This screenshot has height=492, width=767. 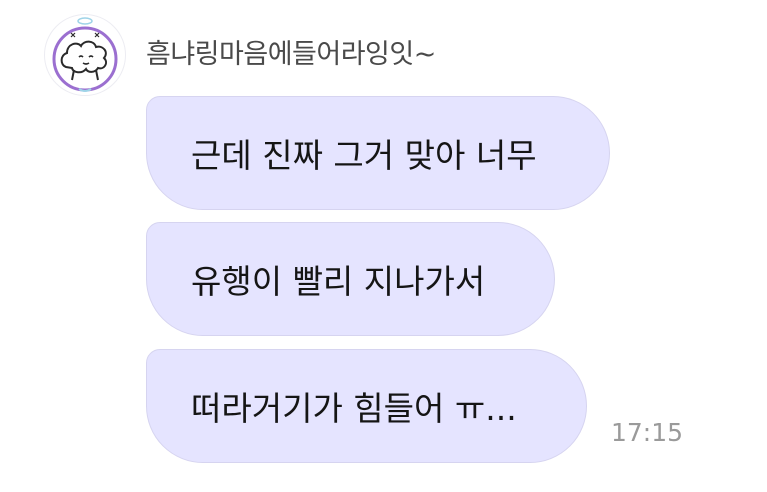 I want to click on message-bubble: 유행이 빨리 지나가서, so click(x=350, y=279).